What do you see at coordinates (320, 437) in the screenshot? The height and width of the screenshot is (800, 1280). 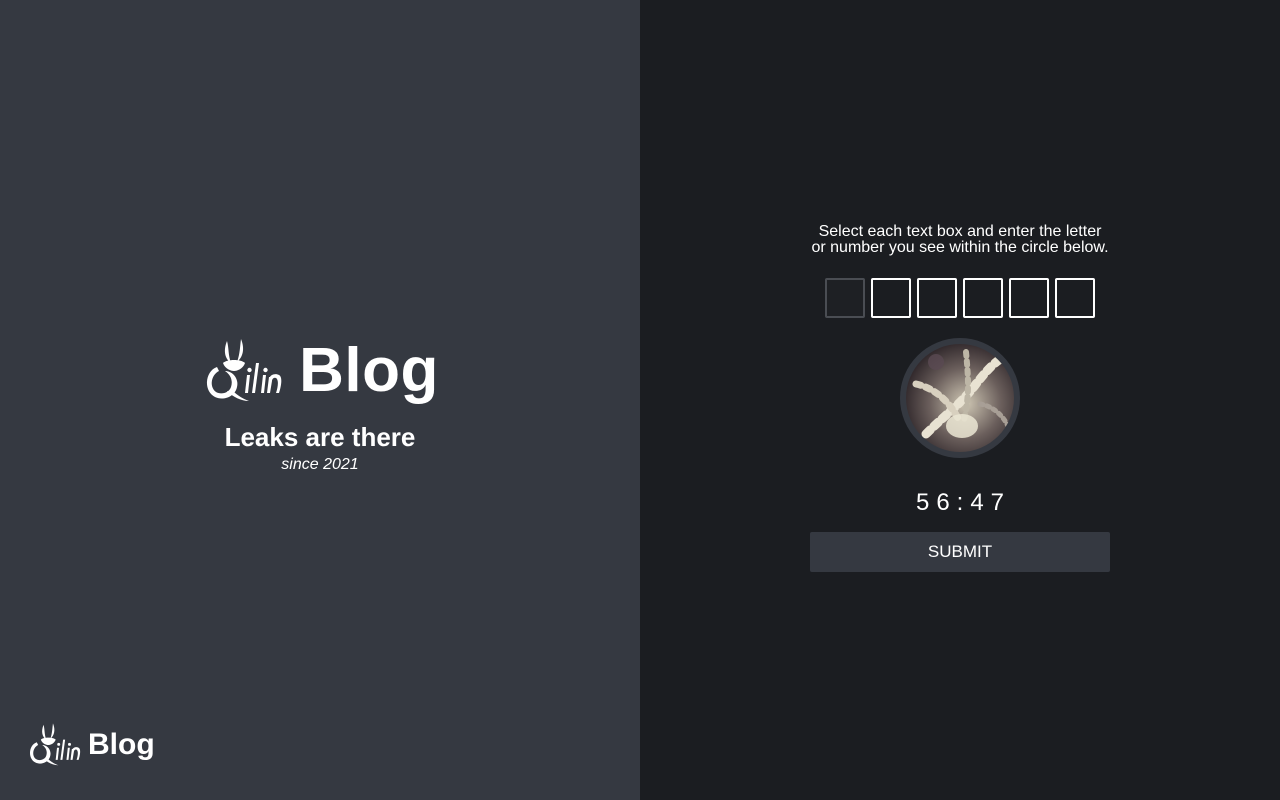 I see `brand-tagline: Leaks are there` at bounding box center [320, 437].